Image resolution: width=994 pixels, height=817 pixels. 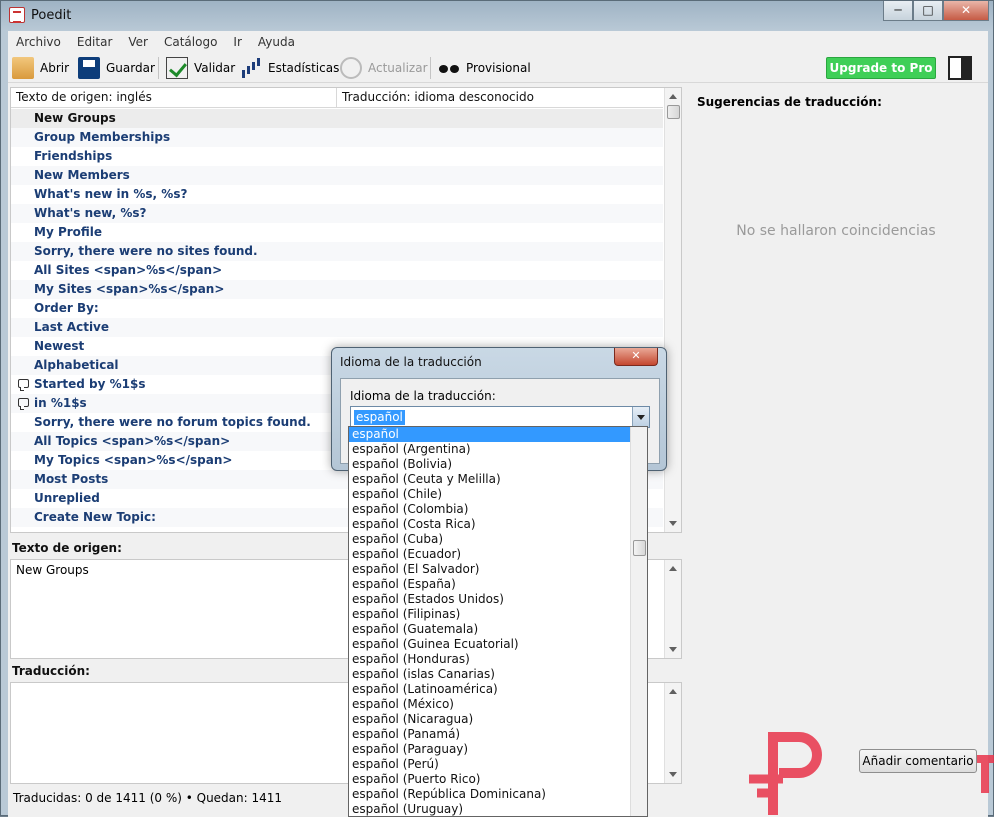 I want to click on chevron-down-icon, so click(x=640, y=417).